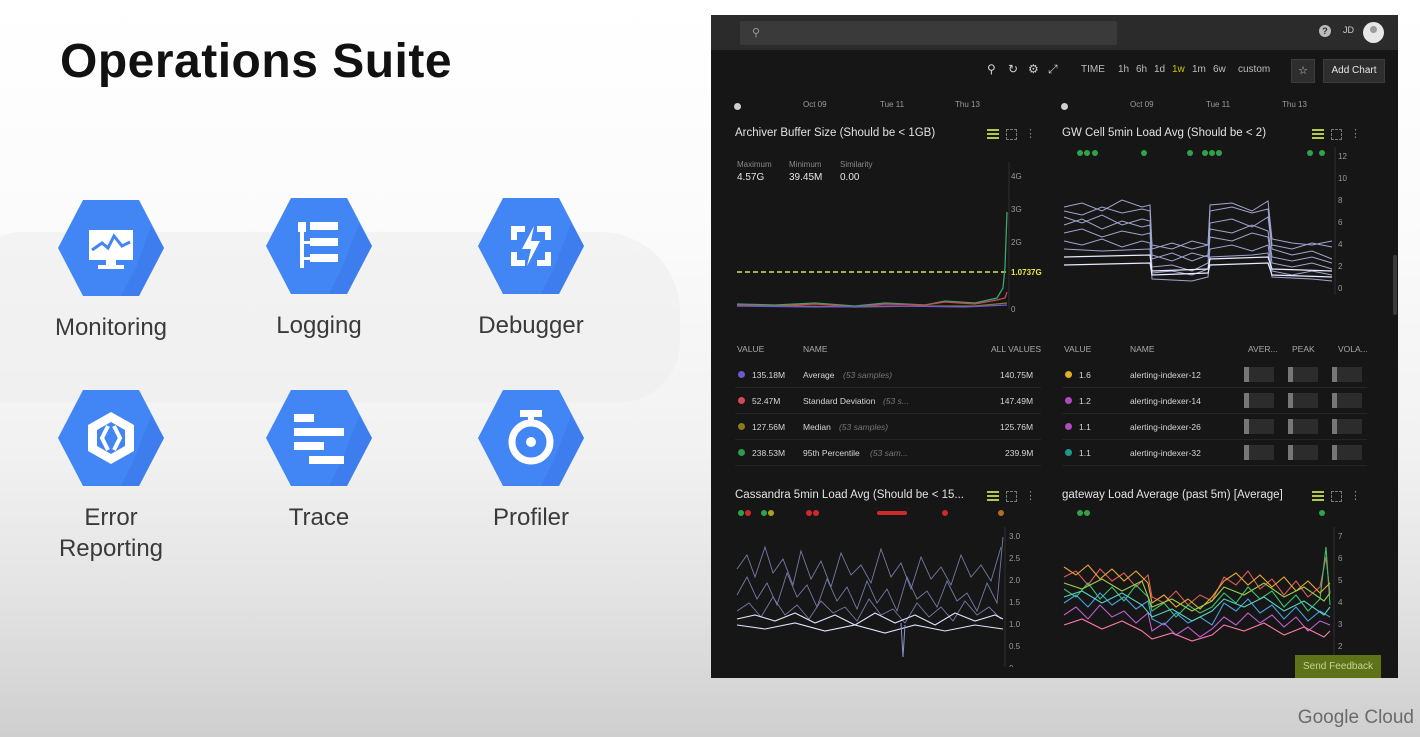  What do you see at coordinates (1340, 288) in the screenshot?
I see `y-tick: 0` at bounding box center [1340, 288].